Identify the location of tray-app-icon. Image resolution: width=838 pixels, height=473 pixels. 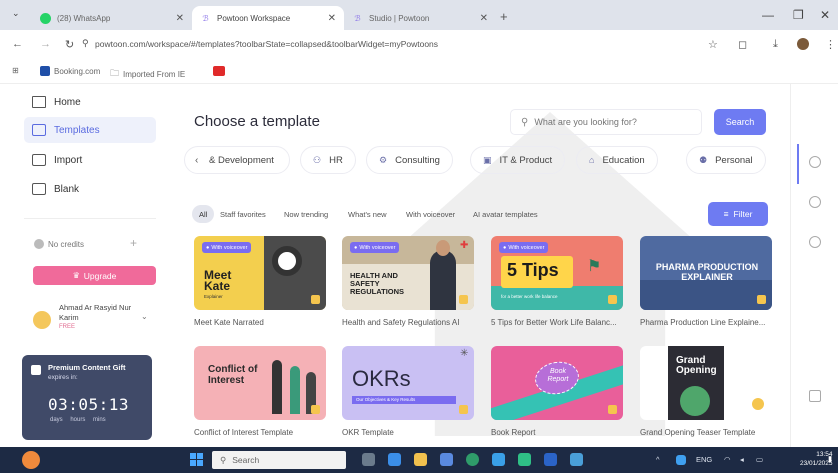
(681, 460).